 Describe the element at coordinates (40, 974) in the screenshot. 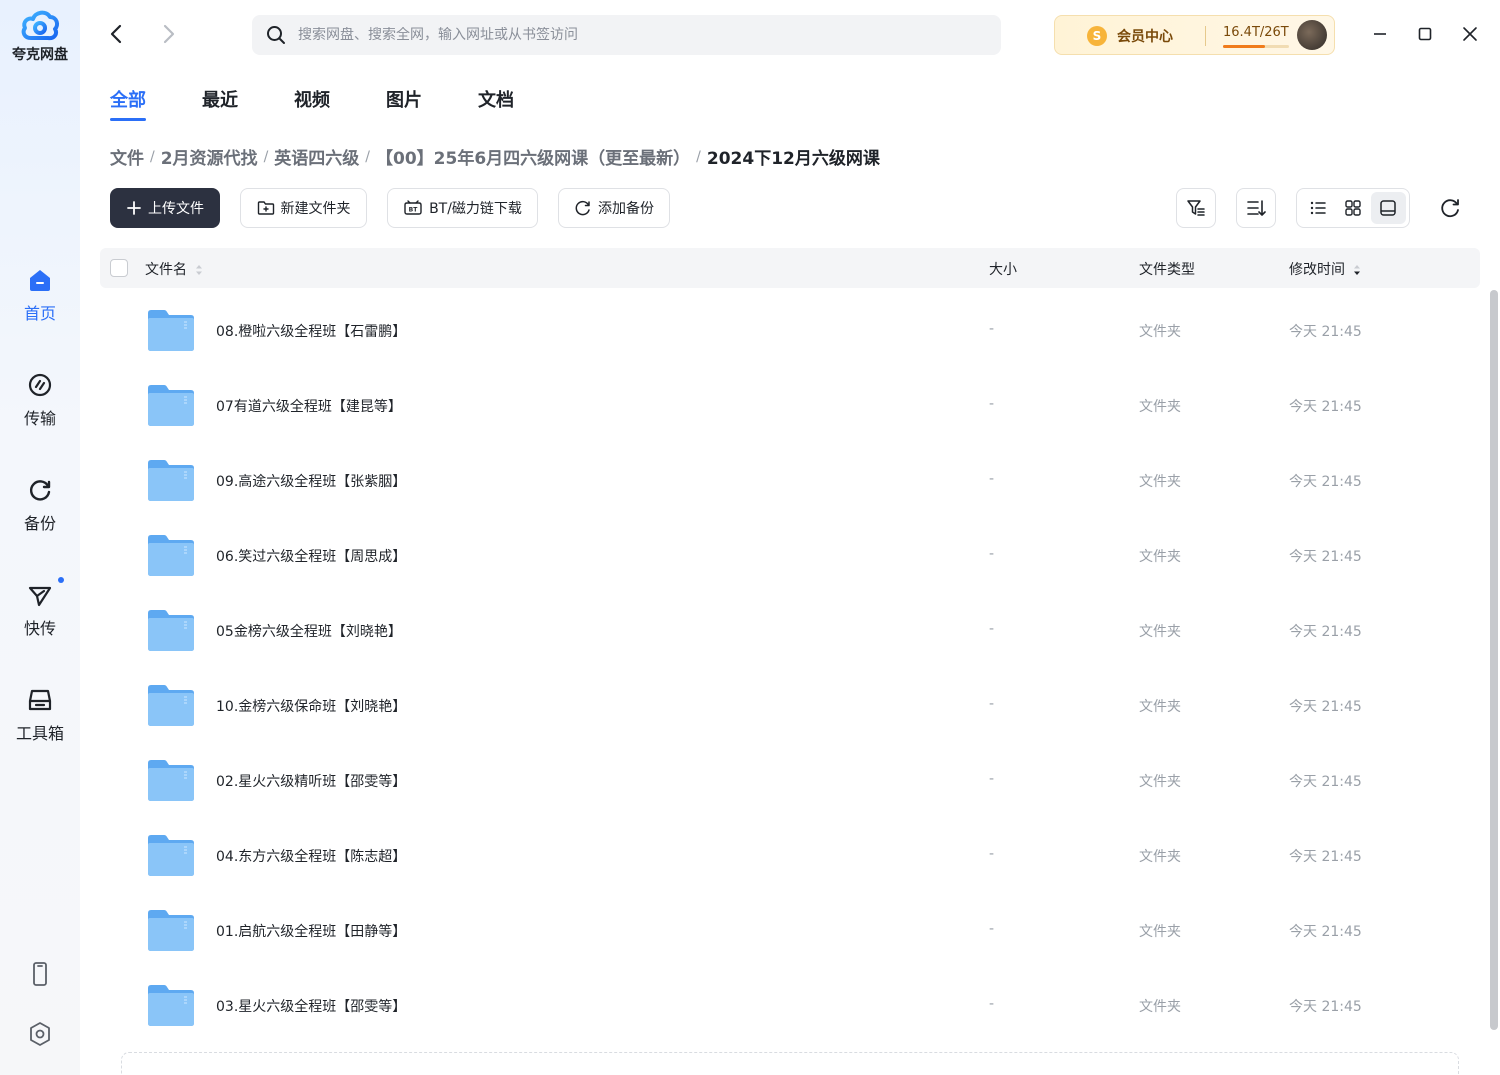

I see `phone-icon` at that location.